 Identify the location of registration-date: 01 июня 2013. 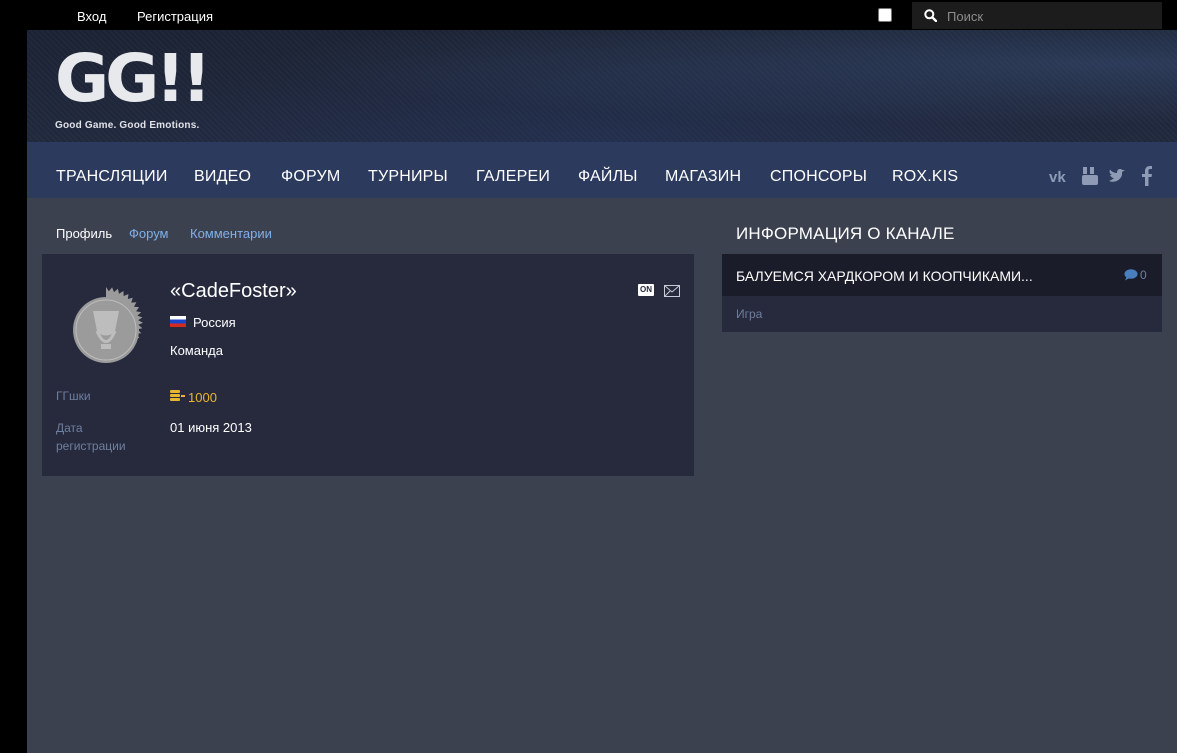
(211, 427).